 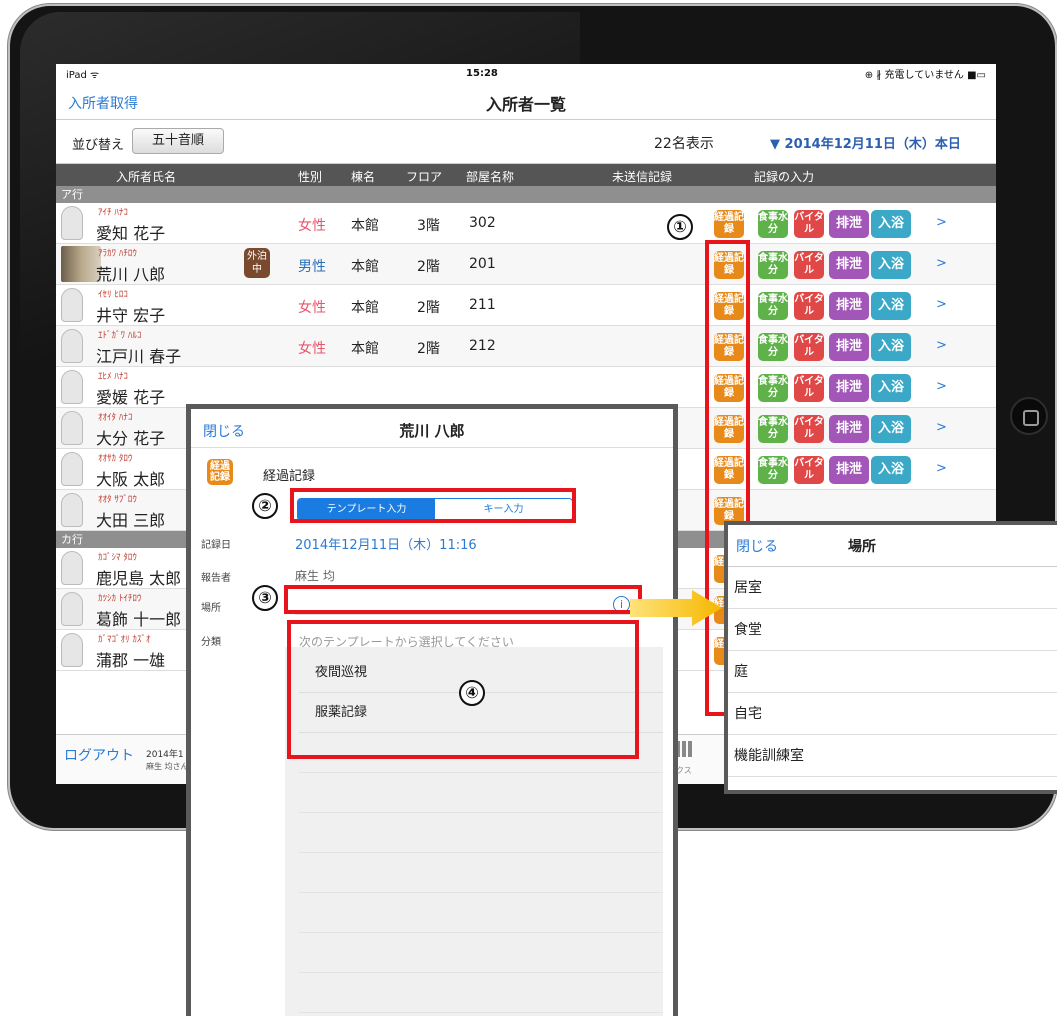 What do you see at coordinates (428, 349) in the screenshot?
I see `resident-floor: 2階` at bounding box center [428, 349].